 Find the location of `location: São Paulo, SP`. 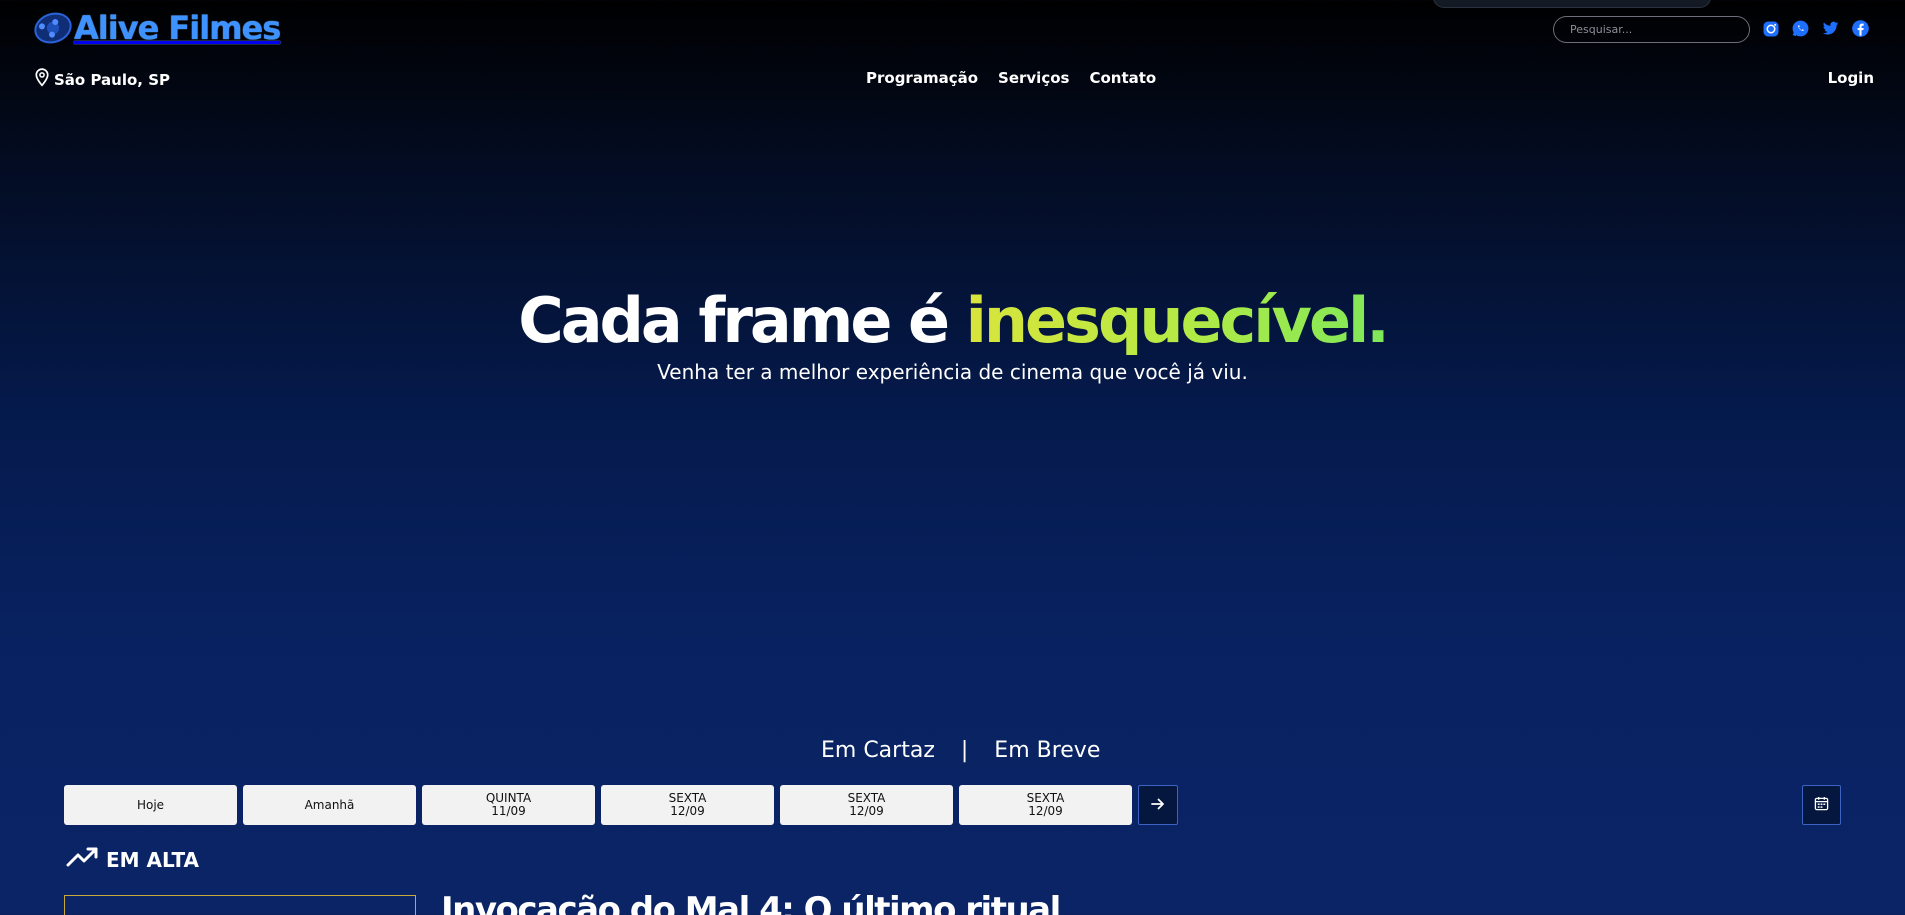

location: São Paulo, SP is located at coordinates (102, 79).